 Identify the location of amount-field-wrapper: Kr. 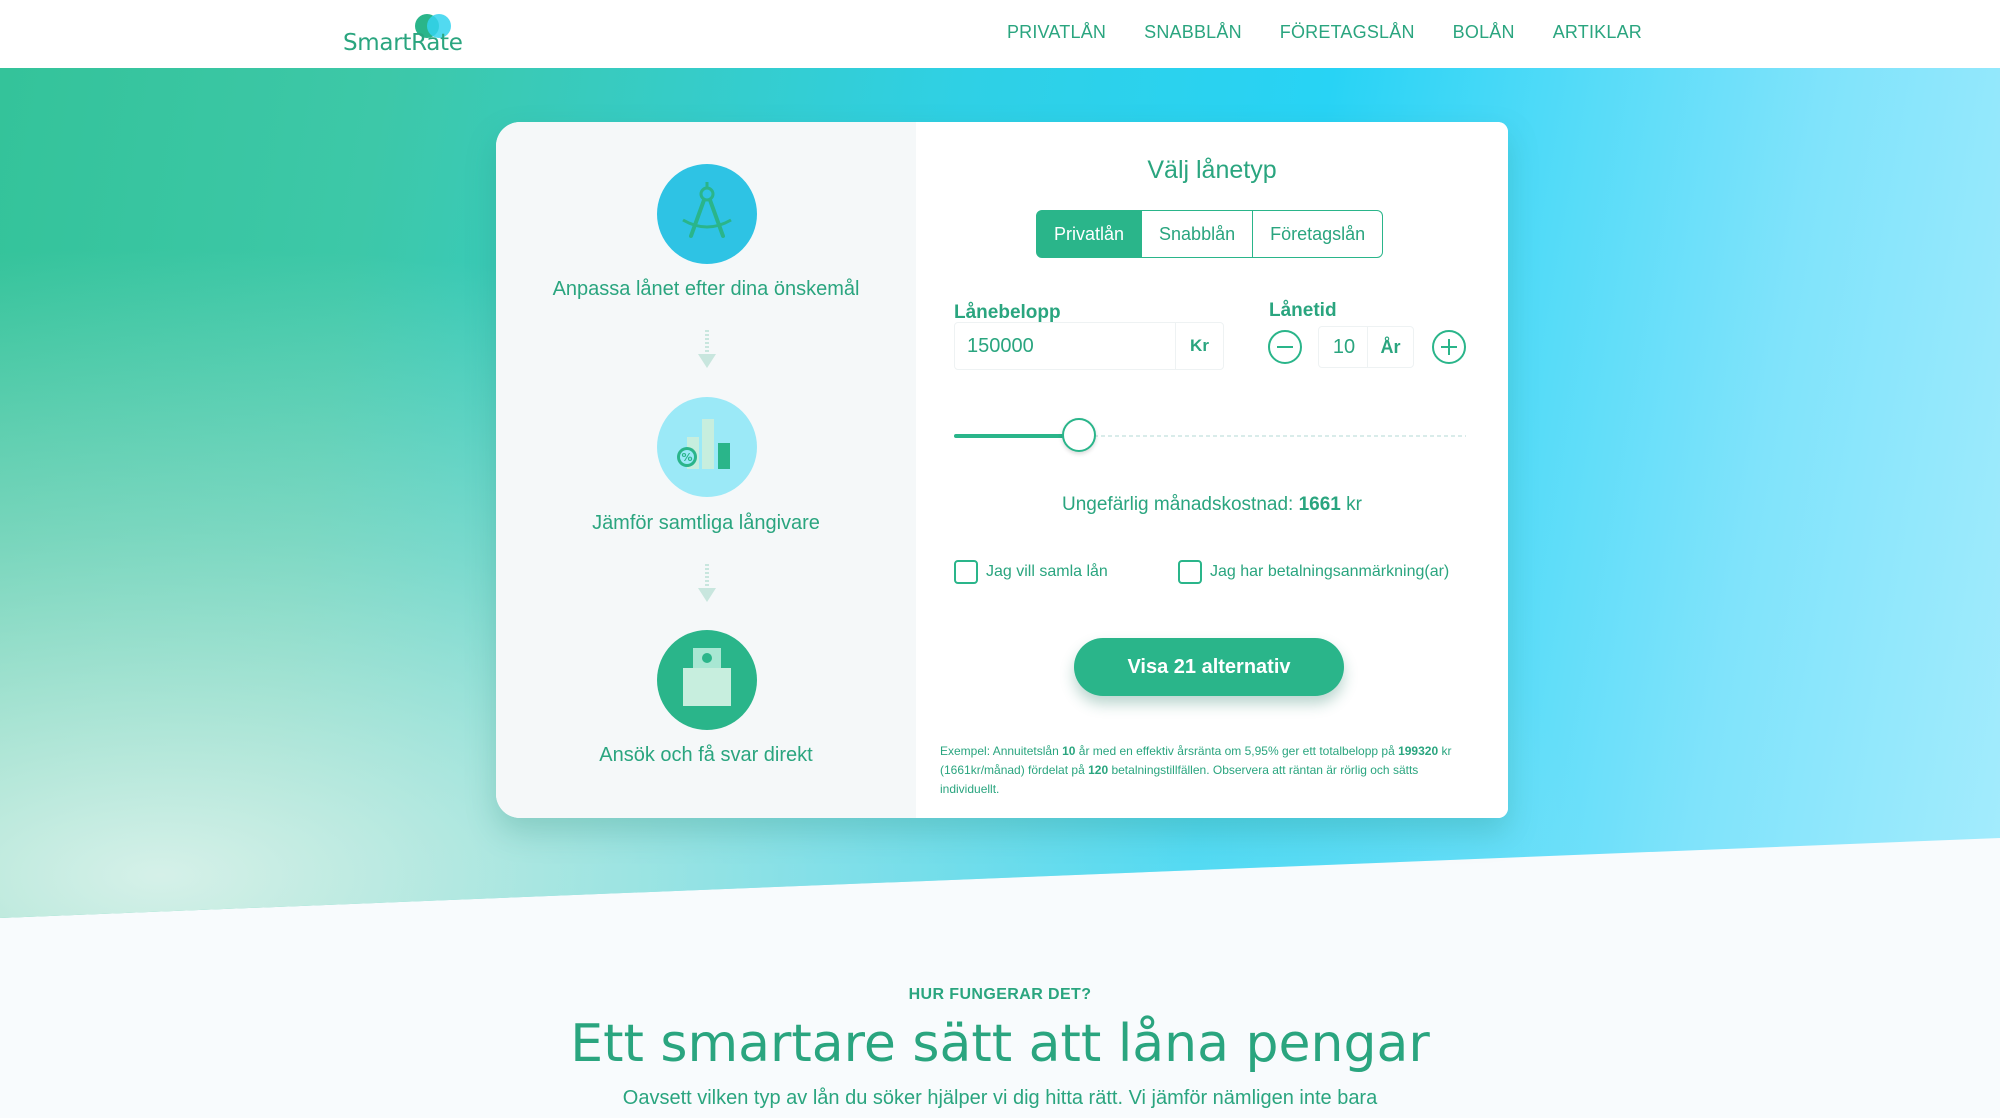
(1089, 346).